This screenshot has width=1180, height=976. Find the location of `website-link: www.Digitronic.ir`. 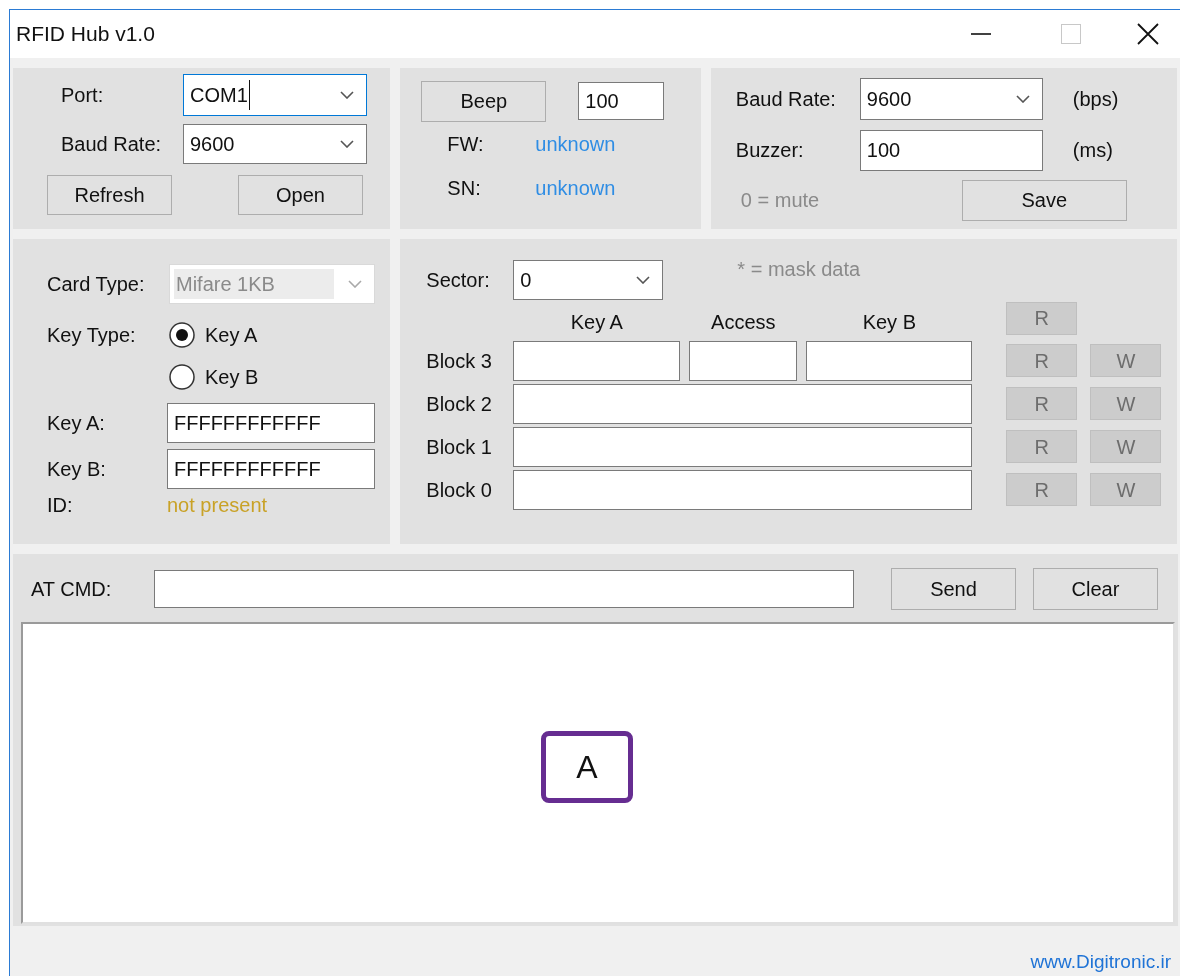

website-link: www.Digitronic.ir is located at coordinates (1100, 961).